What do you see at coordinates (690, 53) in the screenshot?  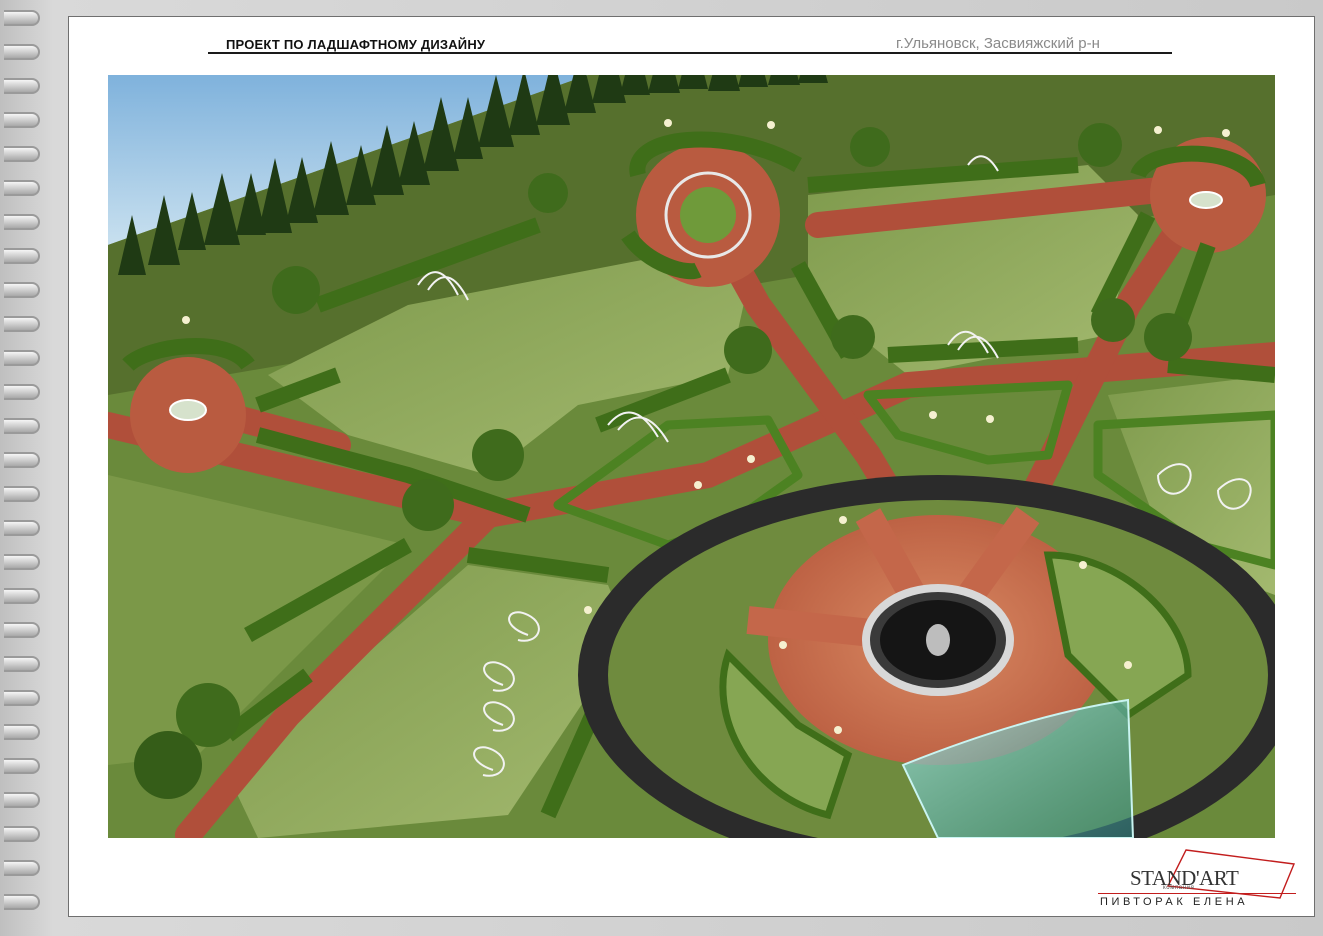 I see `header-rule` at bounding box center [690, 53].